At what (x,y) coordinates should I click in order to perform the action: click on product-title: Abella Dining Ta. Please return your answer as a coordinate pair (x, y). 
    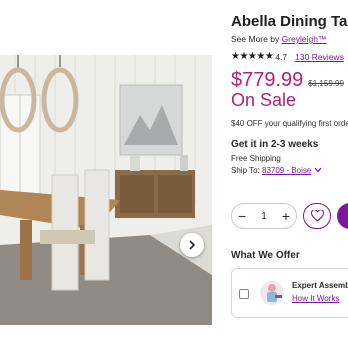
    Looking at the image, I should click on (289, 21).